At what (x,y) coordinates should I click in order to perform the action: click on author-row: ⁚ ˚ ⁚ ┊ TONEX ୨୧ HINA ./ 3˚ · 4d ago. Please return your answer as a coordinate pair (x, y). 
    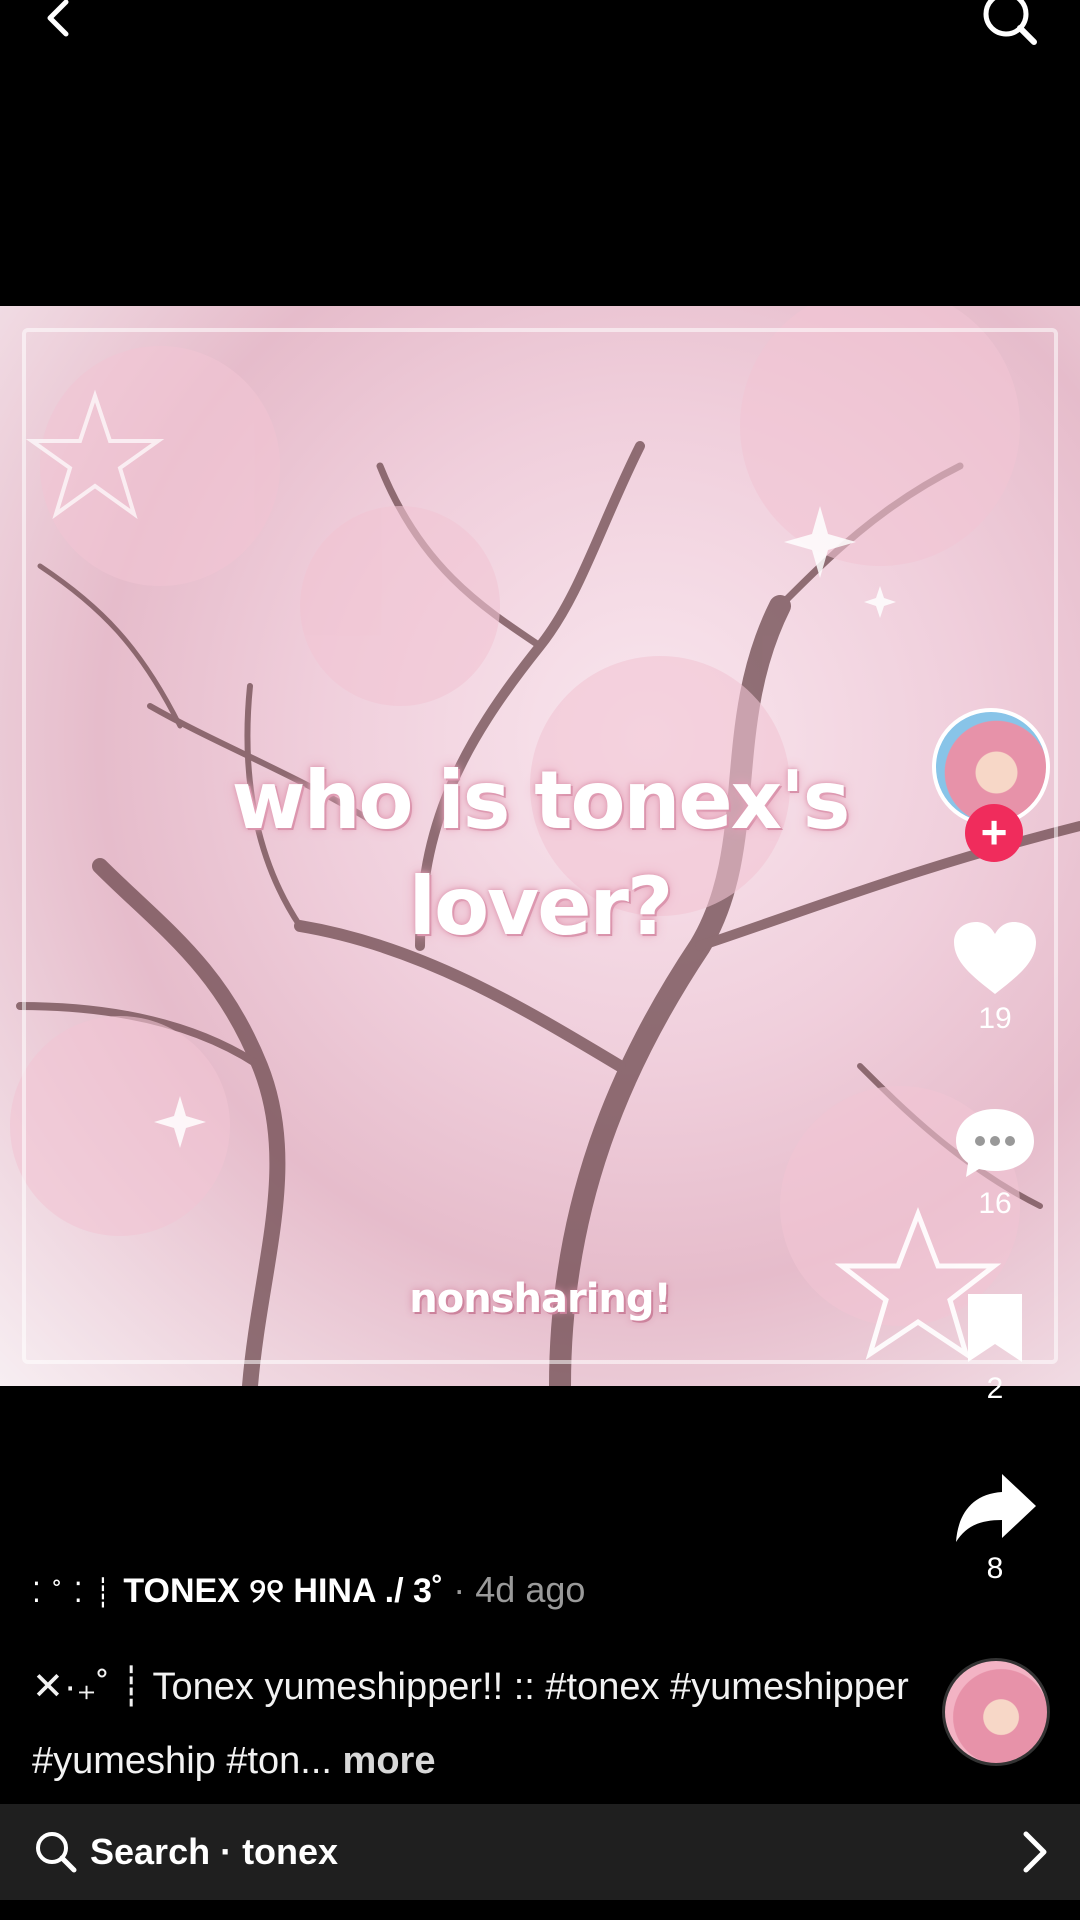
    Looking at the image, I should click on (472, 1590).